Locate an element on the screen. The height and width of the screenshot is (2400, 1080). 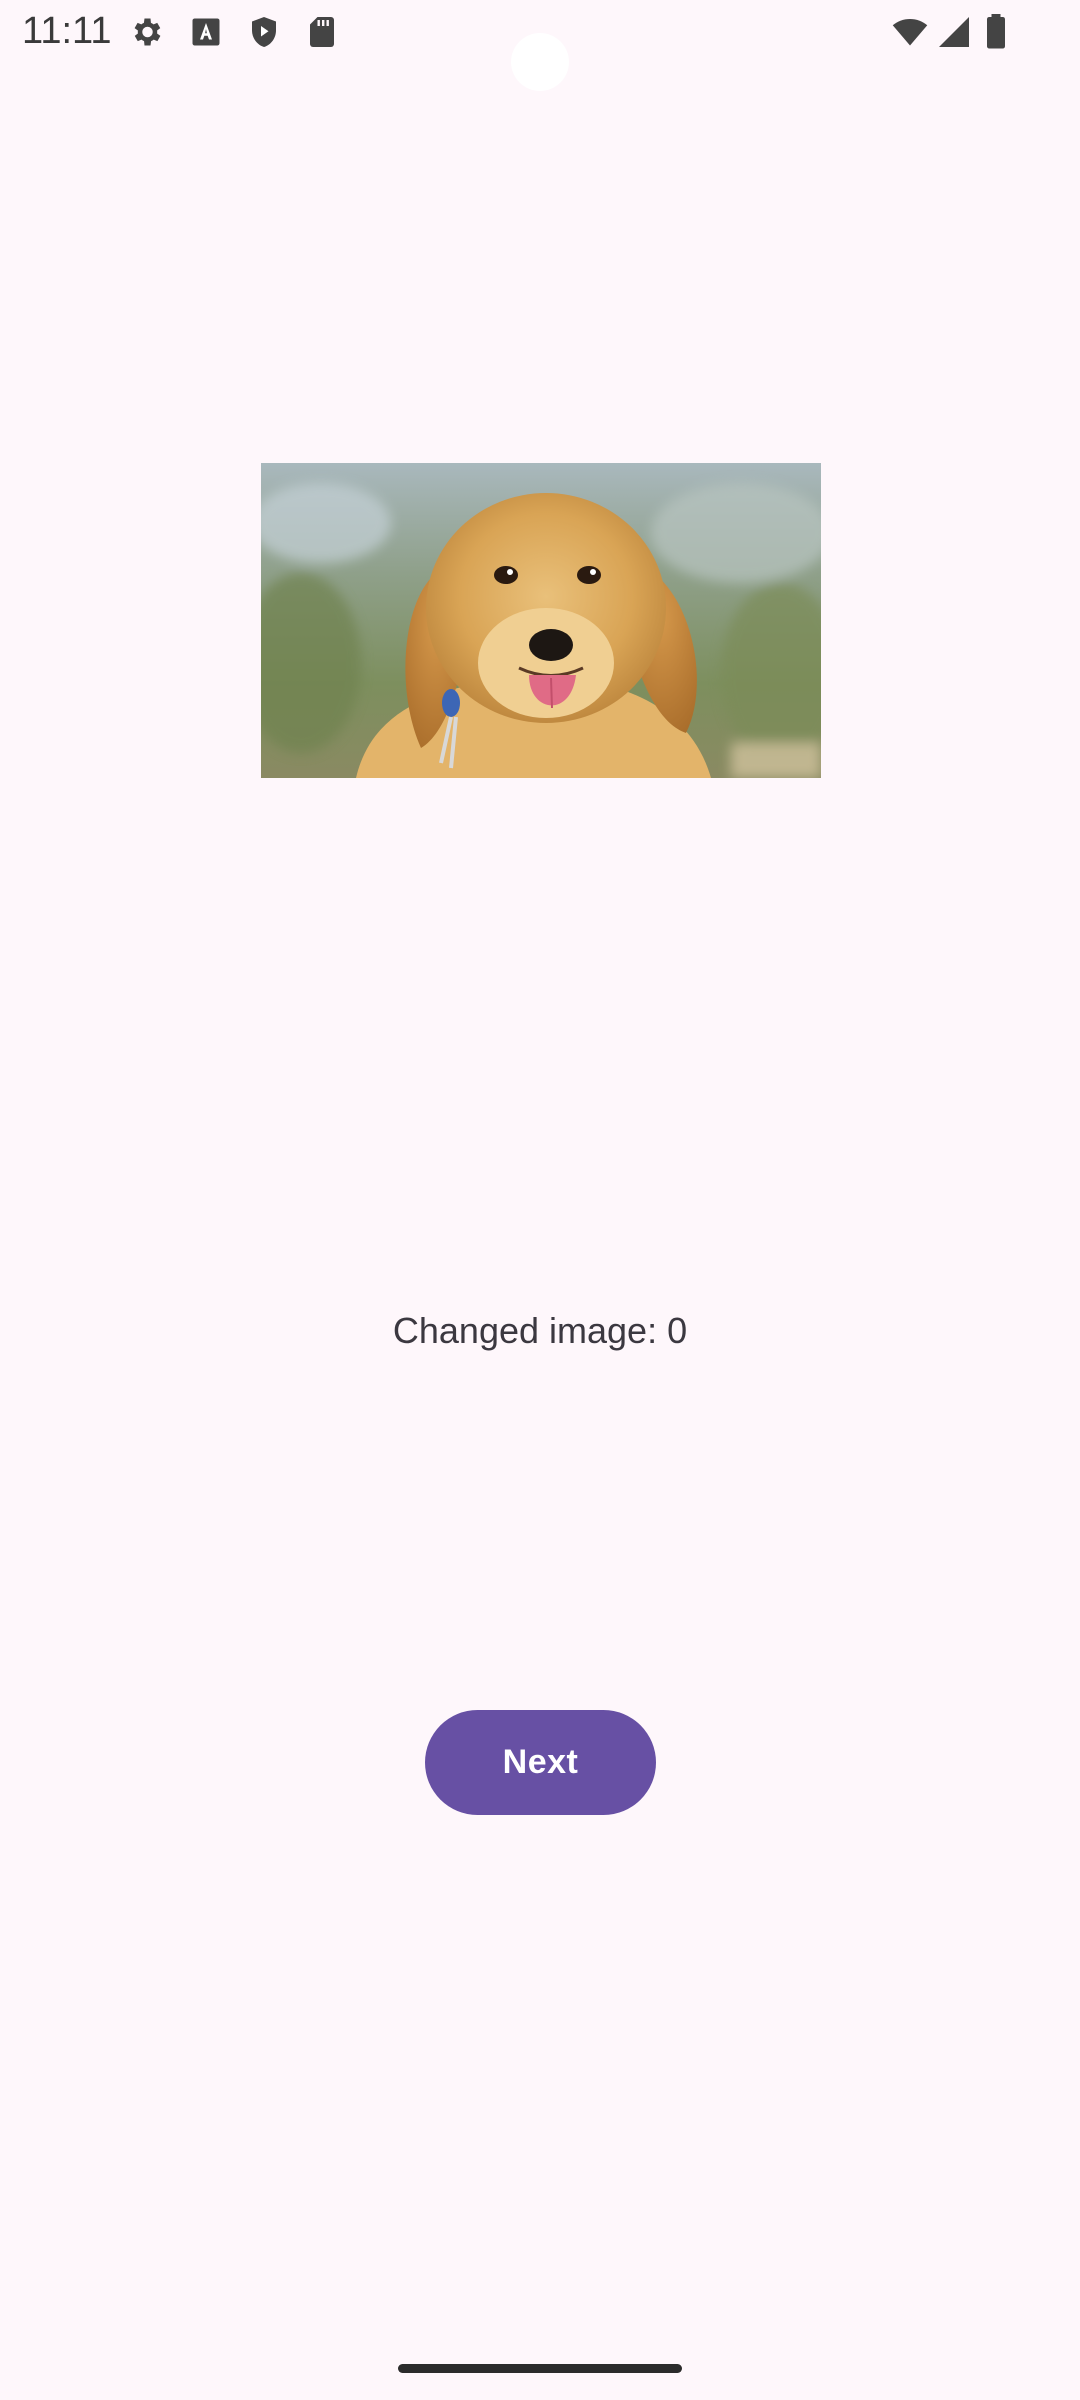
home-indicator is located at coordinates (540, 2368).